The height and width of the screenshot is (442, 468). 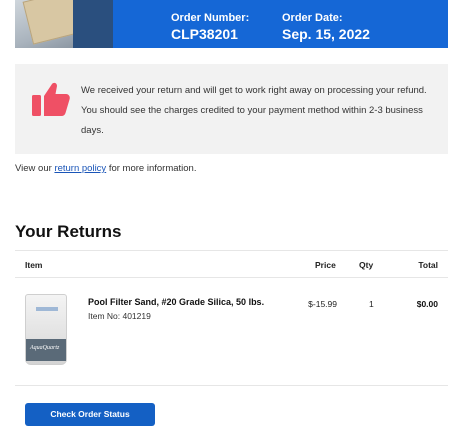 I want to click on product-qty: 1, so click(x=371, y=304).